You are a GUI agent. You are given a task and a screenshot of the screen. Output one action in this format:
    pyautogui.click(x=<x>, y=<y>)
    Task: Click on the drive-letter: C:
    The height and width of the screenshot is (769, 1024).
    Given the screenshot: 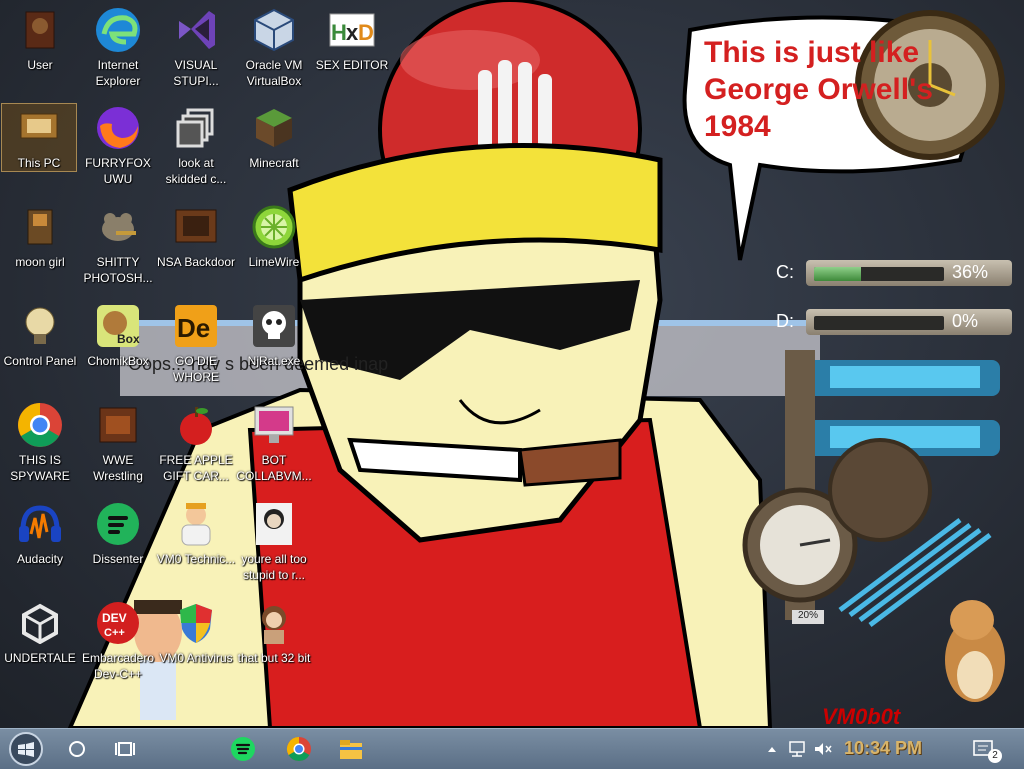 What is the action you would take?
    pyautogui.click(x=785, y=272)
    